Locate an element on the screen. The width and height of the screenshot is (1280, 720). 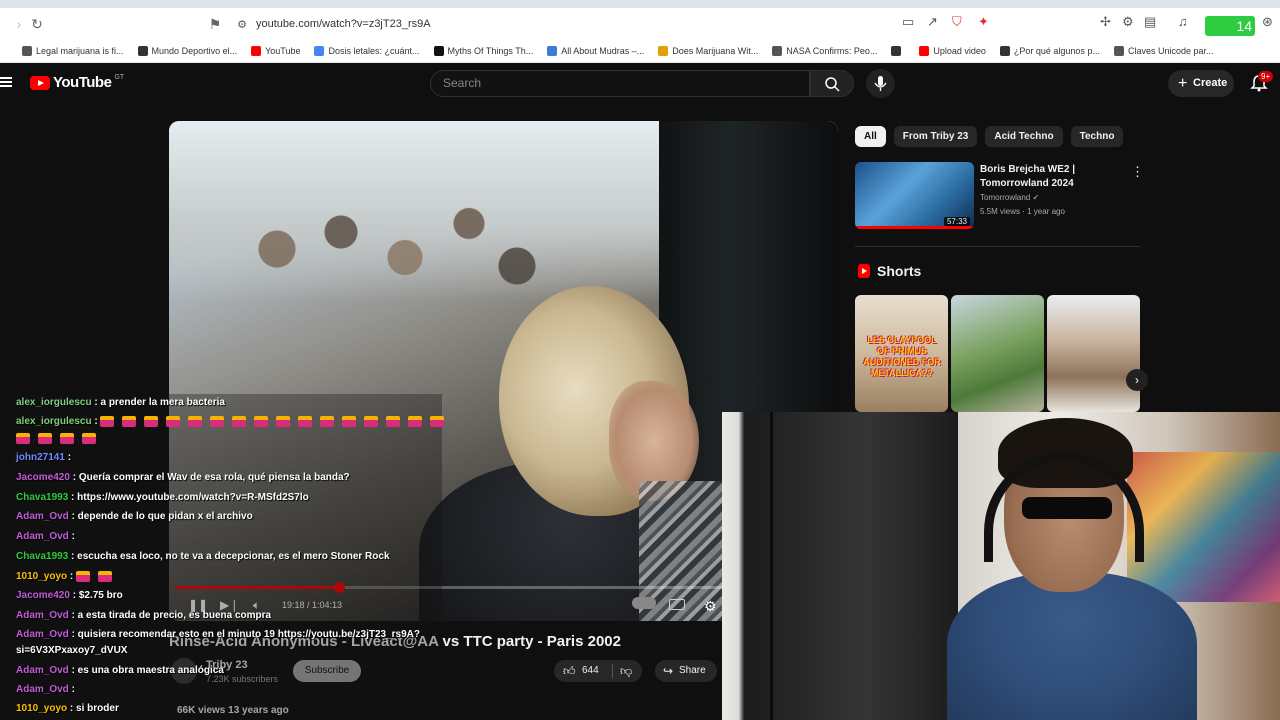
extension-icon: ✦ is located at coordinates (983, 22).